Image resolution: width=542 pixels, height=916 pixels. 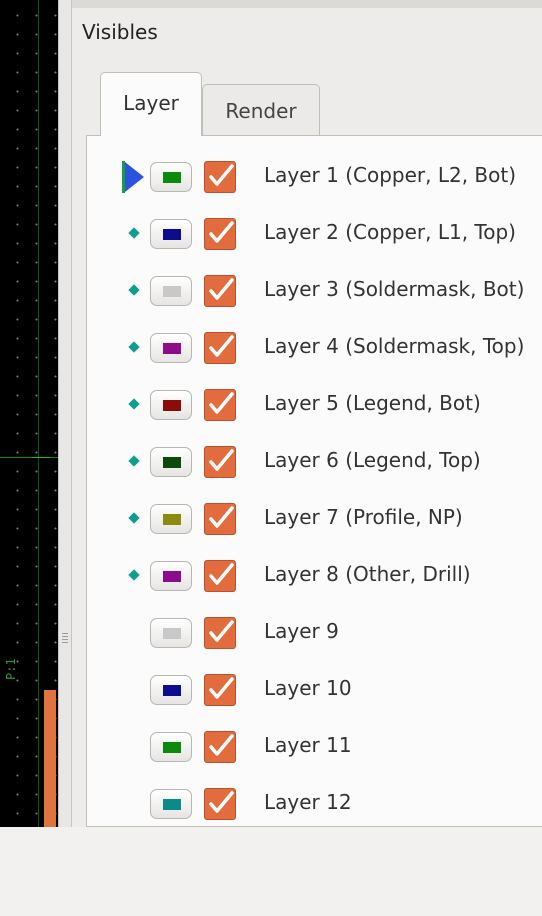 I want to click on layer-label: Layer 6 (Legend, Top), so click(x=372, y=460).